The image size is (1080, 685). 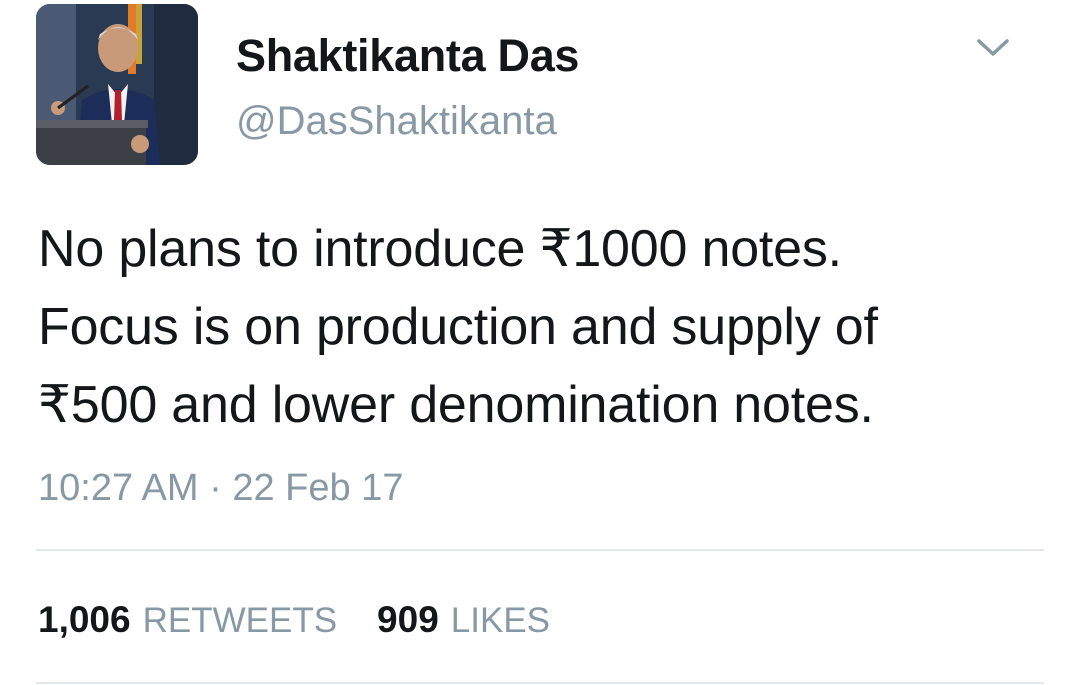 I want to click on tweet-text-line: No plans to introduce ₹1000 notes., so click(x=440, y=249).